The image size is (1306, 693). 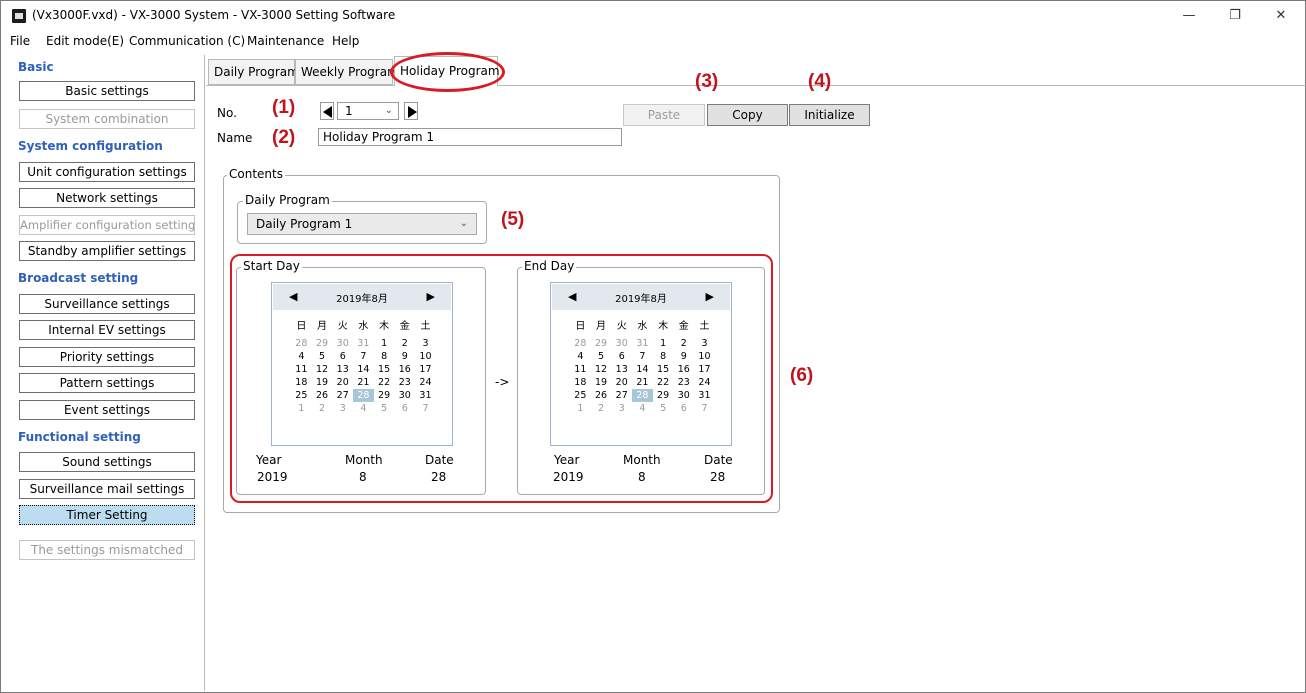 I want to click on program-number-select: 1 ⌄, so click(x=368, y=111).